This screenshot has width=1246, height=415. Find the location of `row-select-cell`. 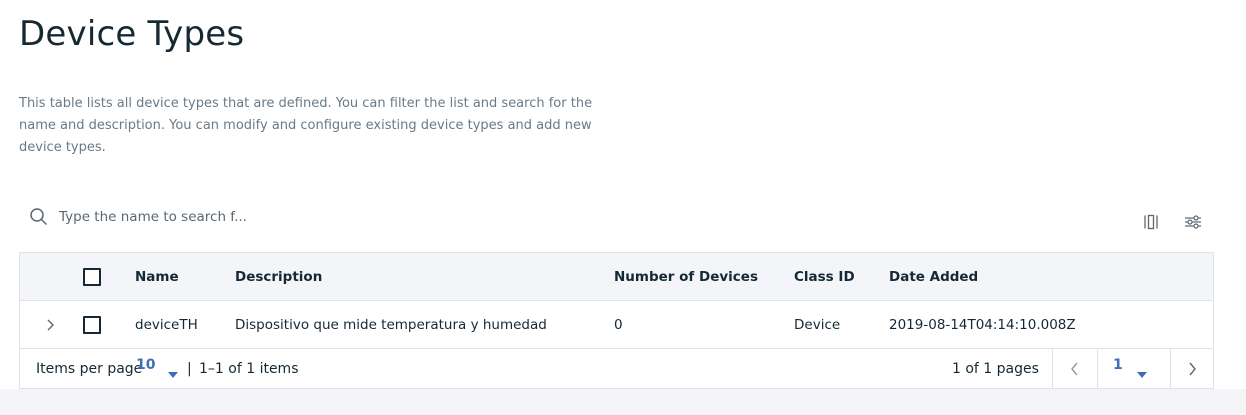

row-select-cell is located at coordinates (92, 325).